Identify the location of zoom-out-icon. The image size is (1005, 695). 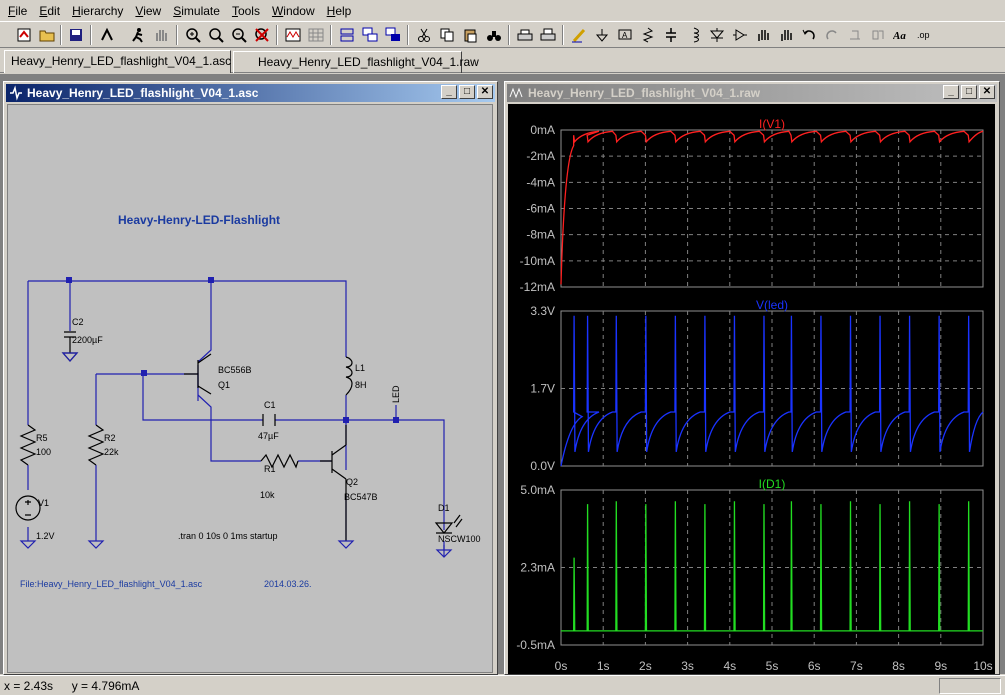
(239, 35).